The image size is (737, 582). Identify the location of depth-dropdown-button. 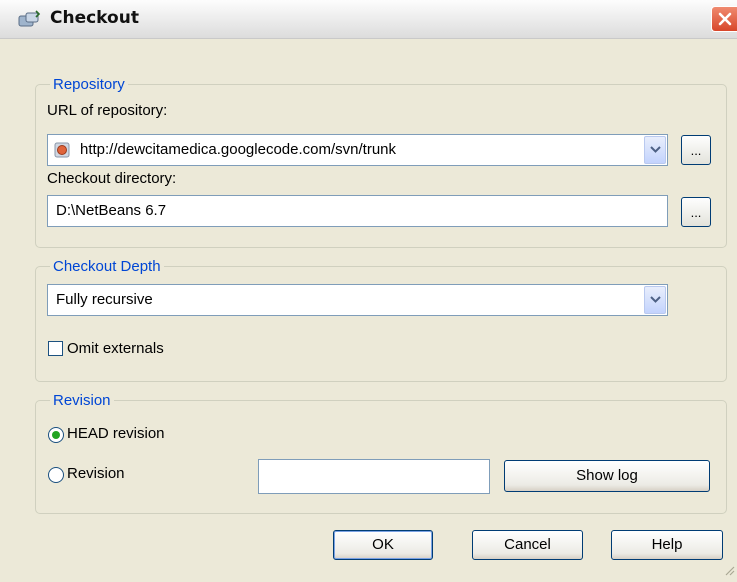
(655, 300).